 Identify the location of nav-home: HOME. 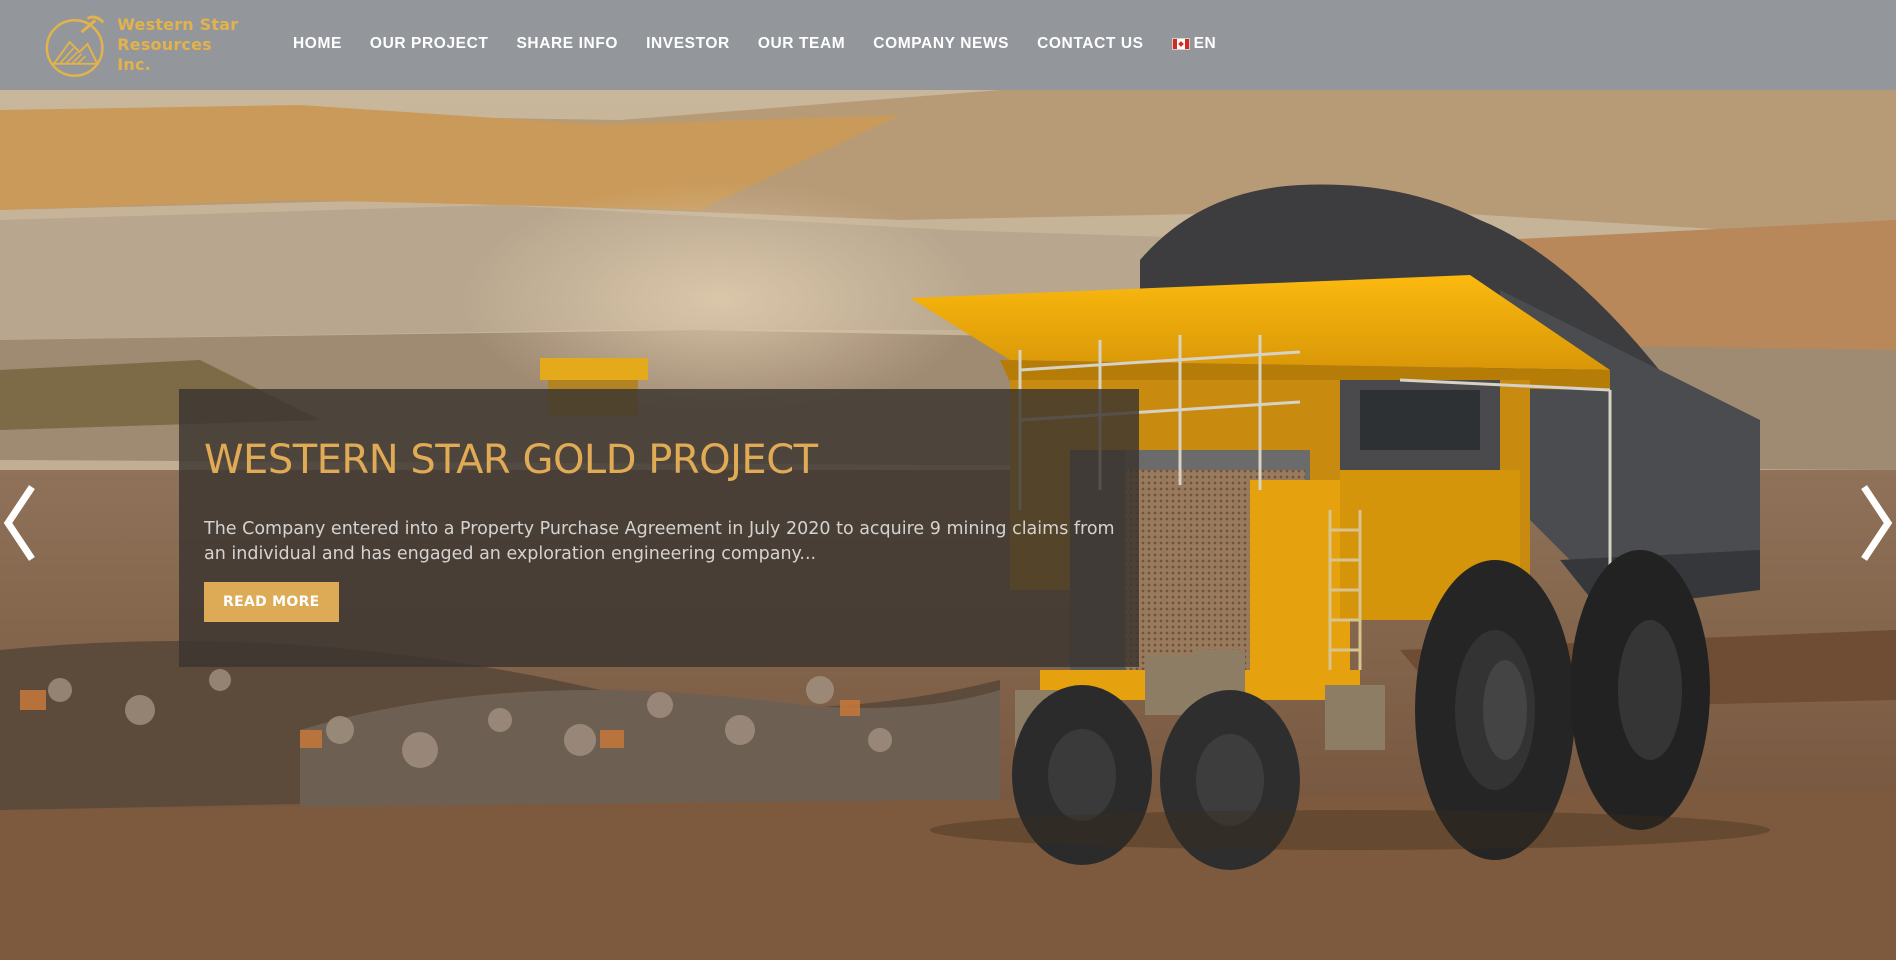
(317, 44).